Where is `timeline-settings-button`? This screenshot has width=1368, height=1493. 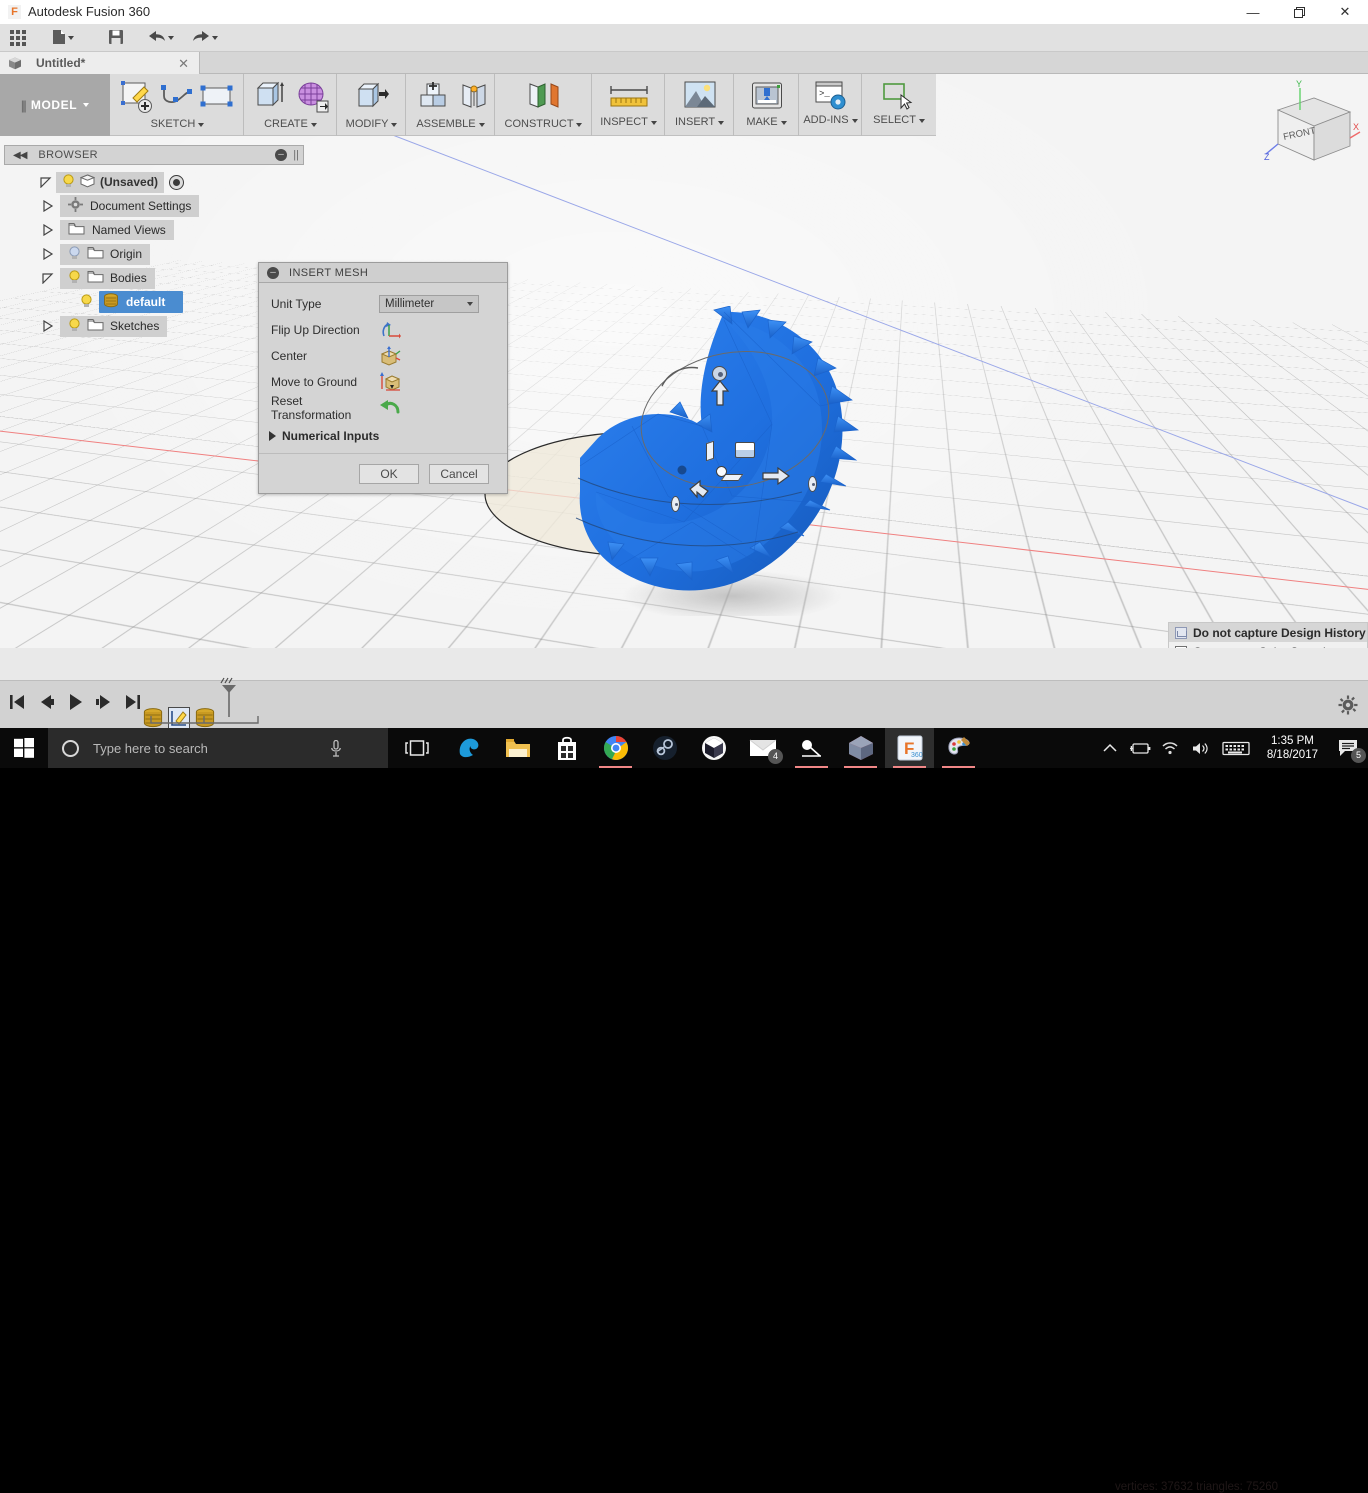
timeline-settings-button is located at coordinates (1348, 706).